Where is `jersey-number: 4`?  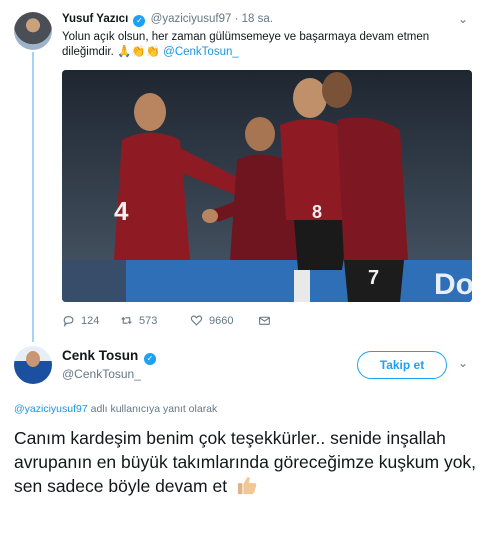
jersey-number: 4 is located at coordinates (121, 211).